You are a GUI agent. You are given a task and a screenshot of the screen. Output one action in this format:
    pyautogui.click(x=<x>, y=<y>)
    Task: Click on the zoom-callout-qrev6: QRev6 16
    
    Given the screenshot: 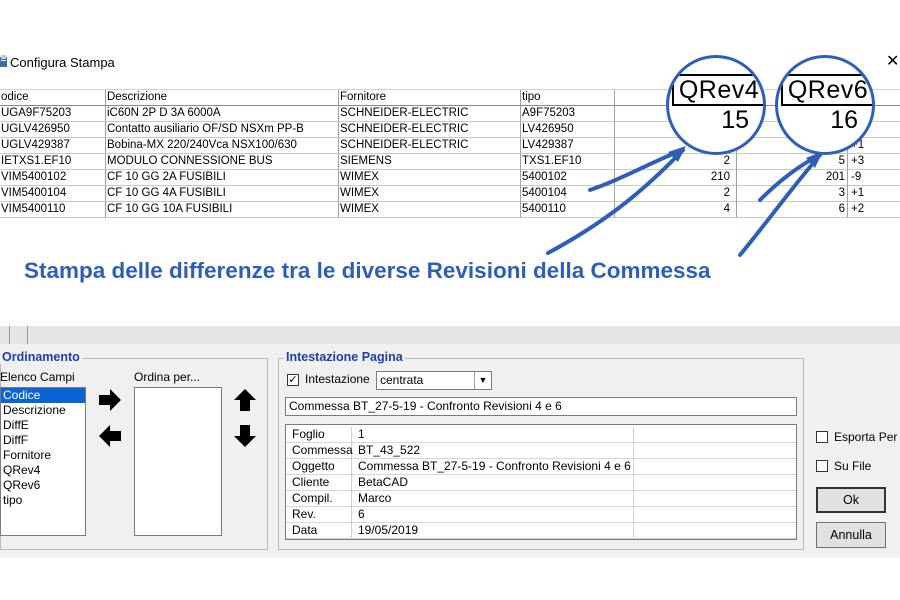 What is the action you would take?
    pyautogui.click(x=825, y=105)
    